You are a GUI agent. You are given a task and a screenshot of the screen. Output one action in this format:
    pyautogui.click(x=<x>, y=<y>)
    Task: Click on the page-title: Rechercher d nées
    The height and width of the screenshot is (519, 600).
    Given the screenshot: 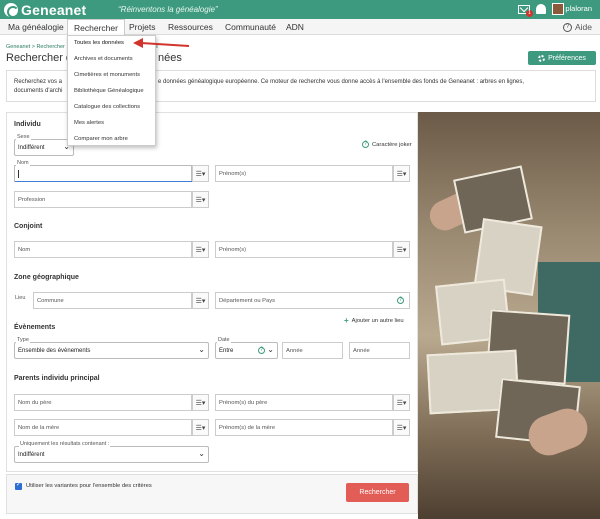 What is the action you would take?
    pyautogui.click(x=94, y=58)
    